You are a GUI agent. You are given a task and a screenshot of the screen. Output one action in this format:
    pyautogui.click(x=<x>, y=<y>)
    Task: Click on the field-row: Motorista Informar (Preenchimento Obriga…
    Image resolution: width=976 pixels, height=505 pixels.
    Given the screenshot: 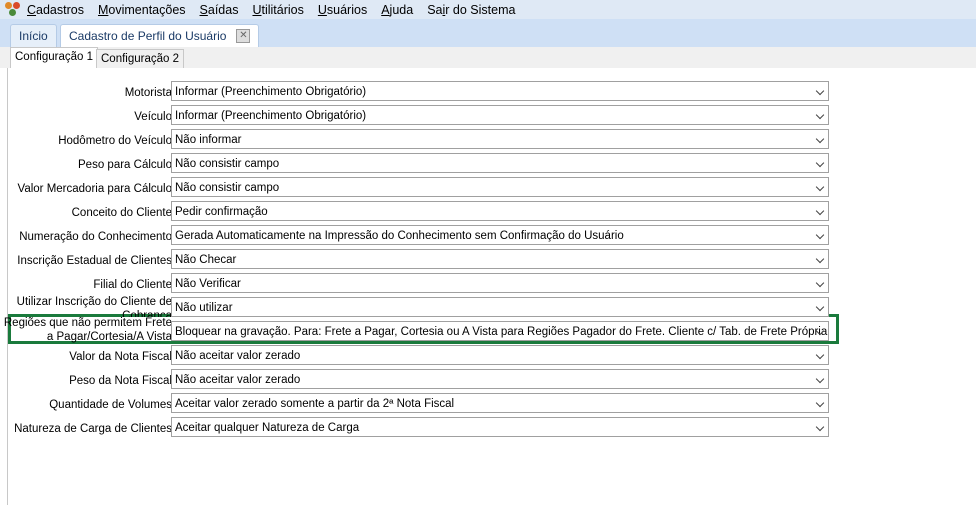 What is the action you would take?
    pyautogui.click(x=423, y=92)
    